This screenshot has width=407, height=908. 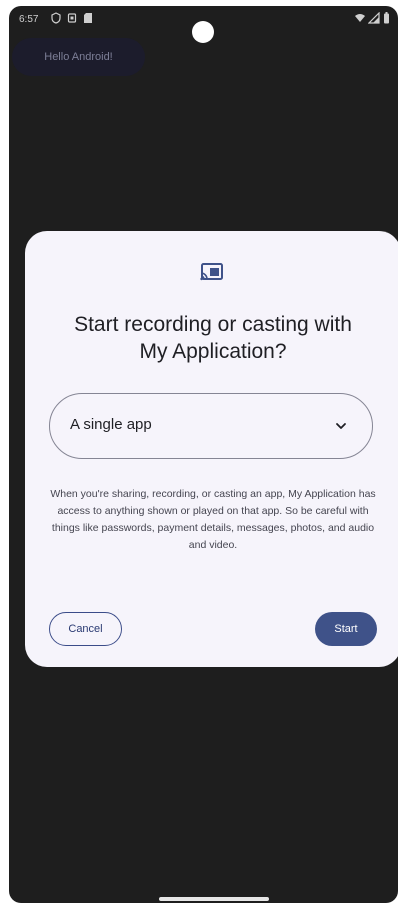 I want to click on cancel-button: Cancel, so click(x=85, y=629).